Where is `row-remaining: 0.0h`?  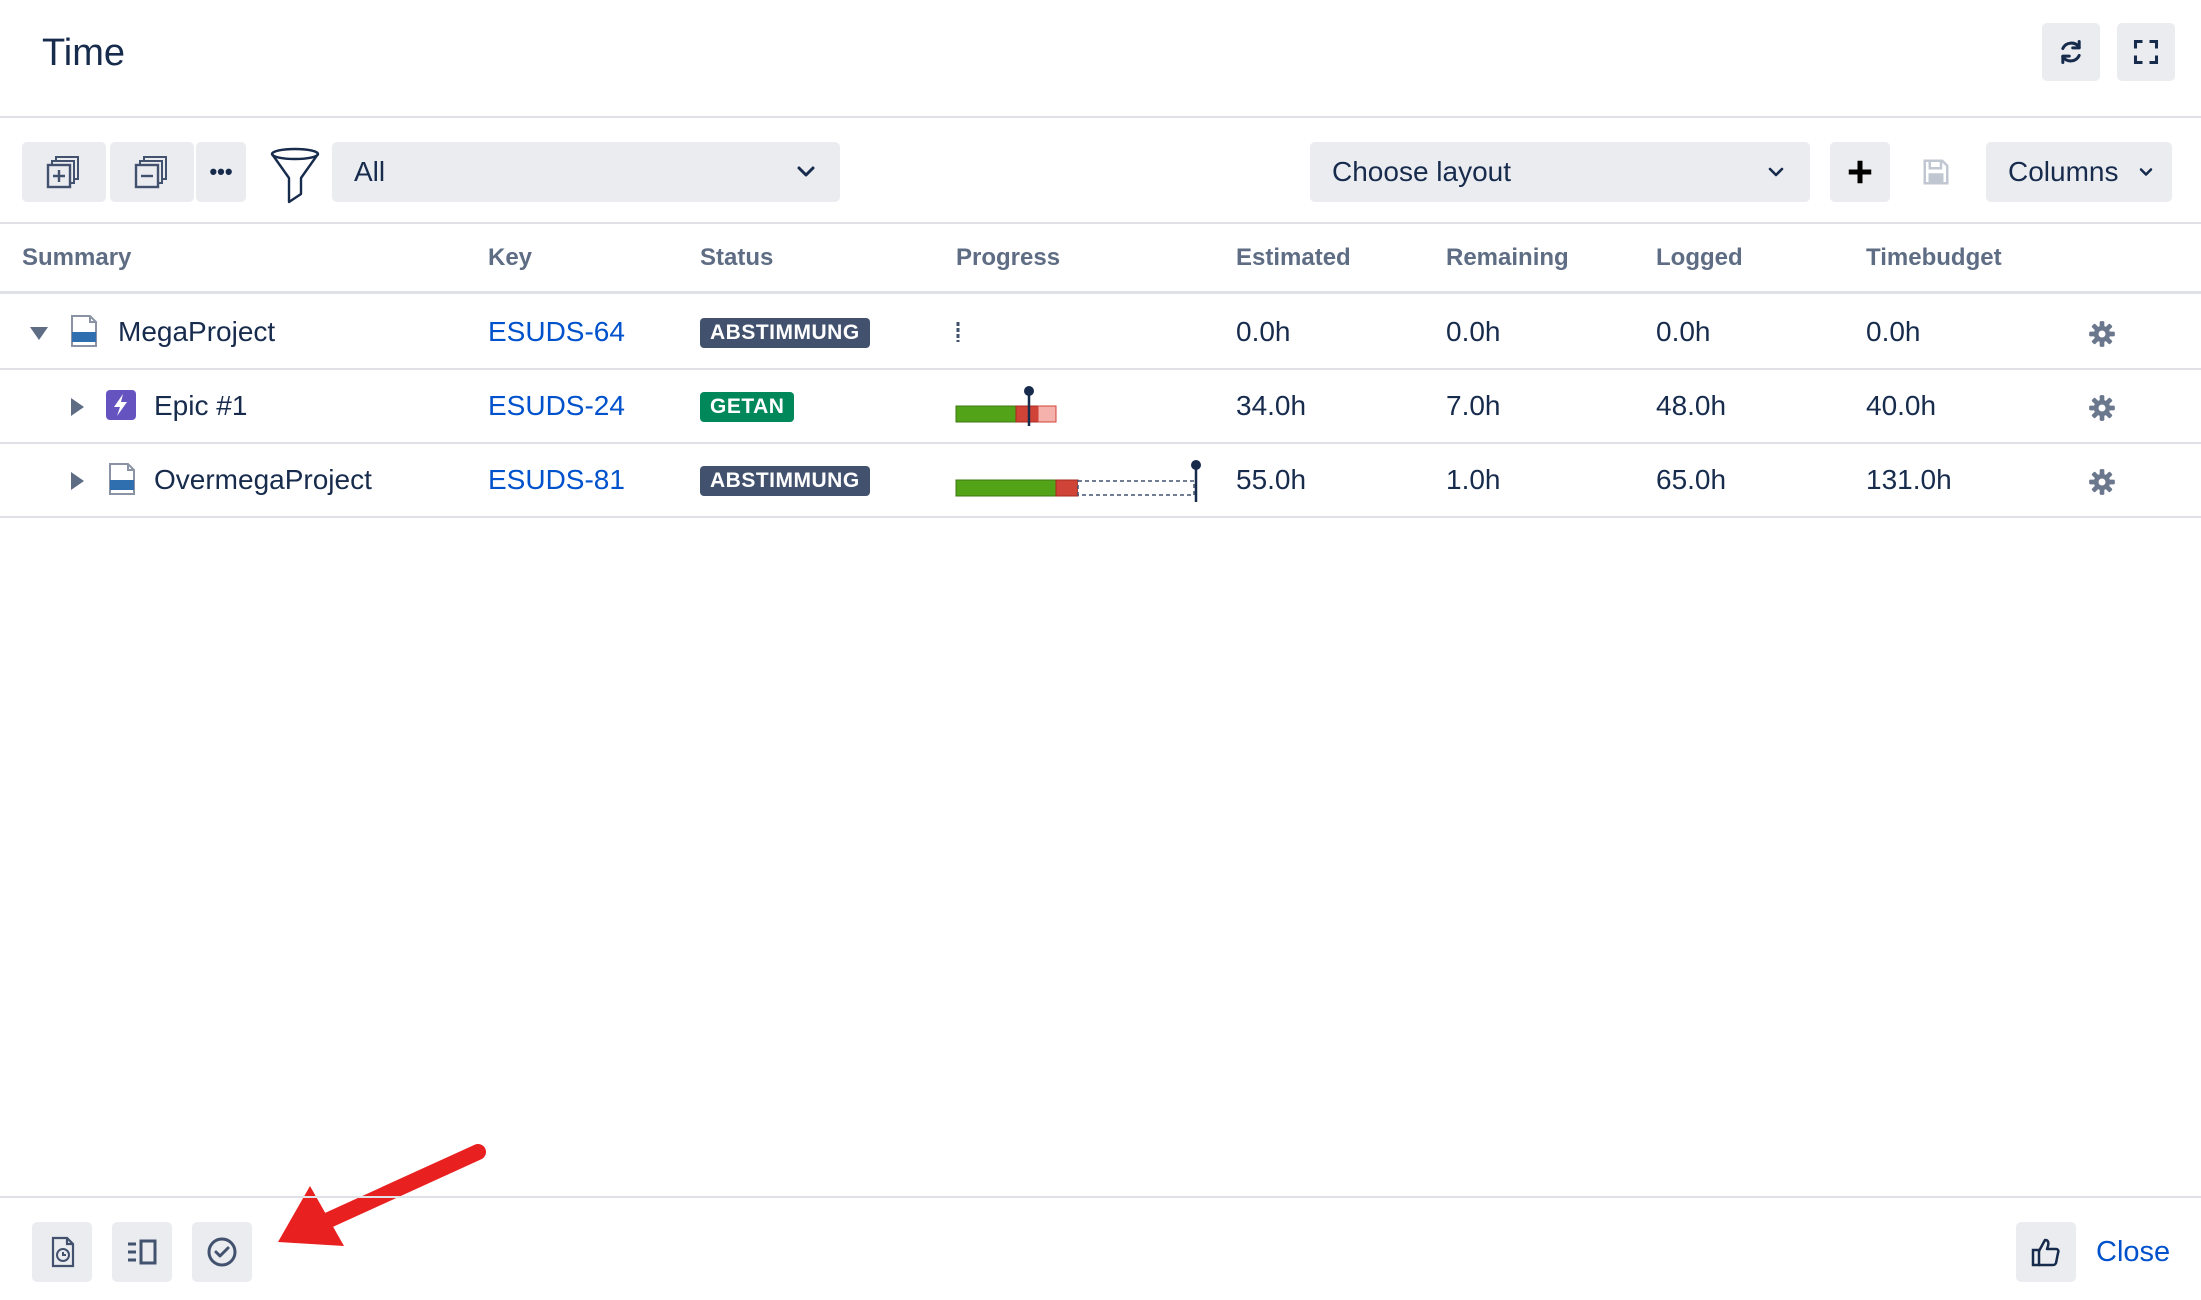
row-remaining: 0.0h is located at coordinates (1473, 331).